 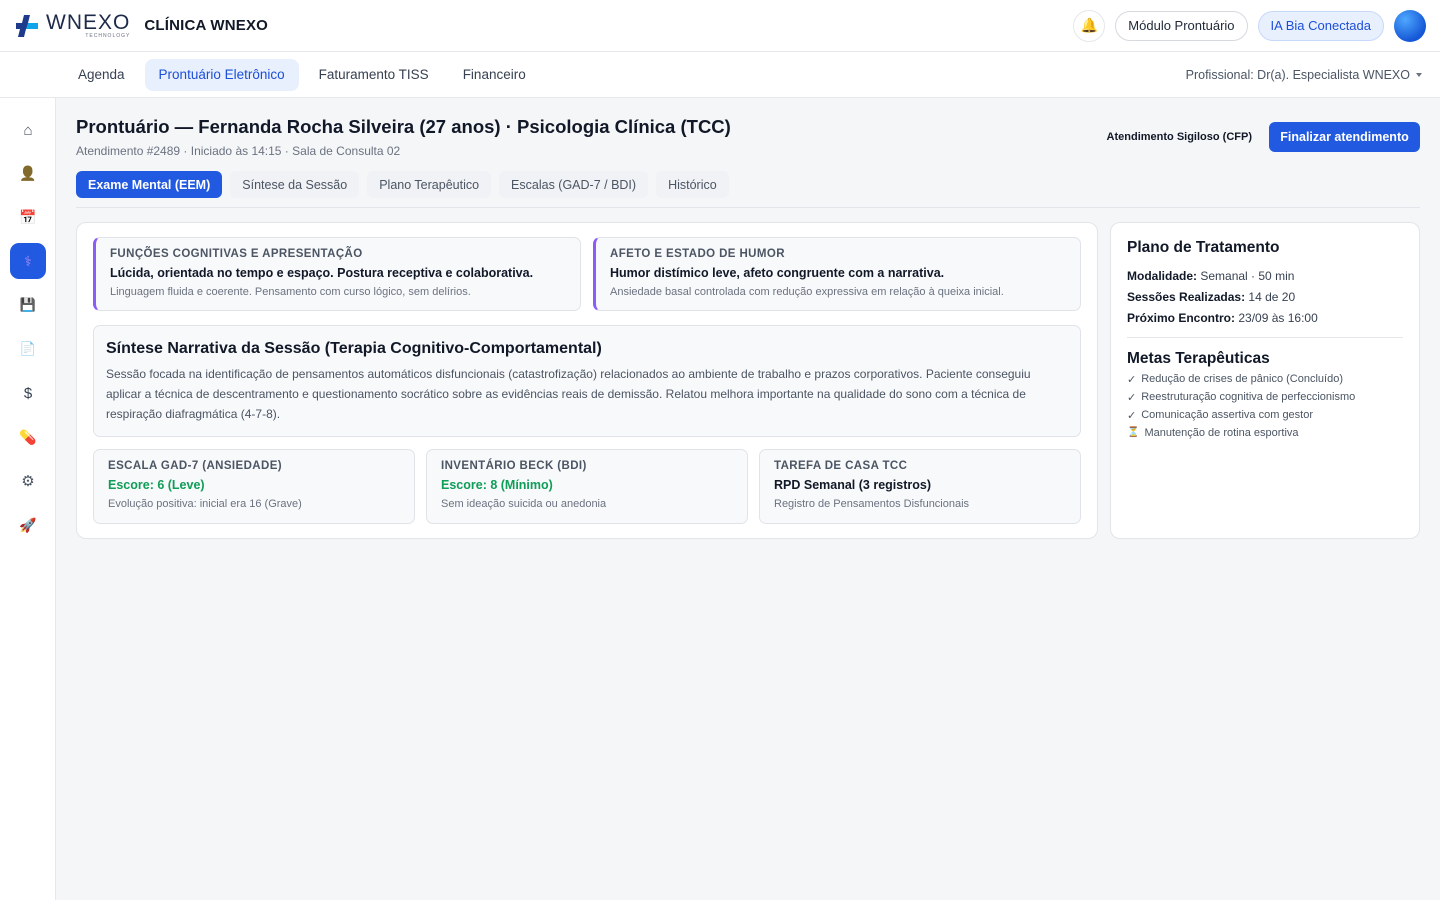 I want to click on nav-tab-agenda: Agenda, so click(x=101, y=75).